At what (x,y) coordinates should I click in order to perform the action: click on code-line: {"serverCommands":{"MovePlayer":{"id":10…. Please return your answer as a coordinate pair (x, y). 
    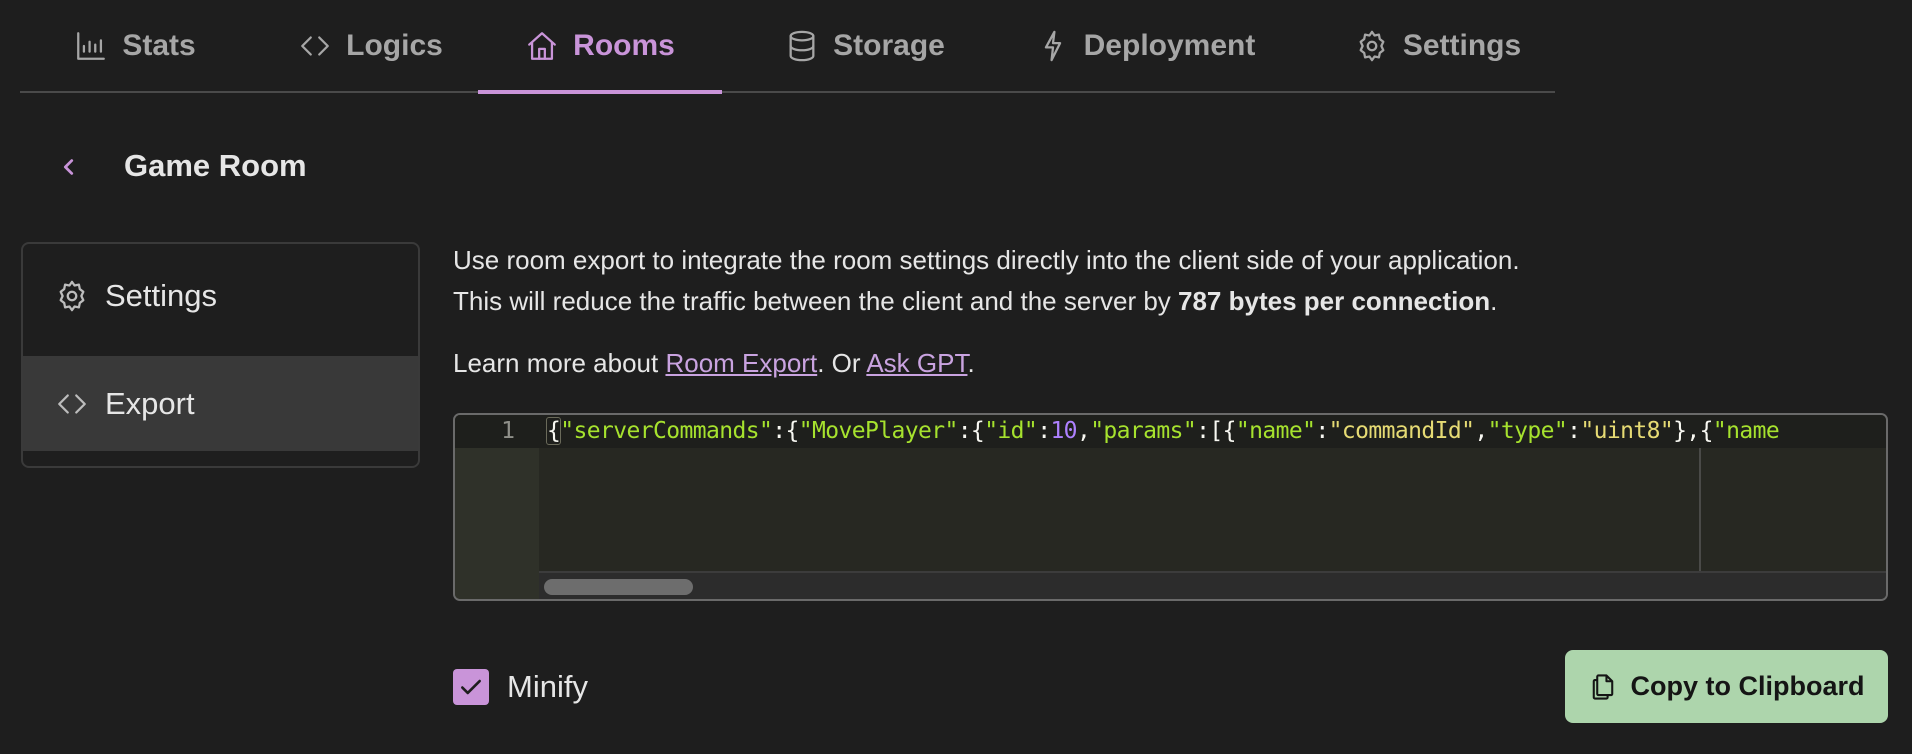
    Looking at the image, I should click on (1162, 431).